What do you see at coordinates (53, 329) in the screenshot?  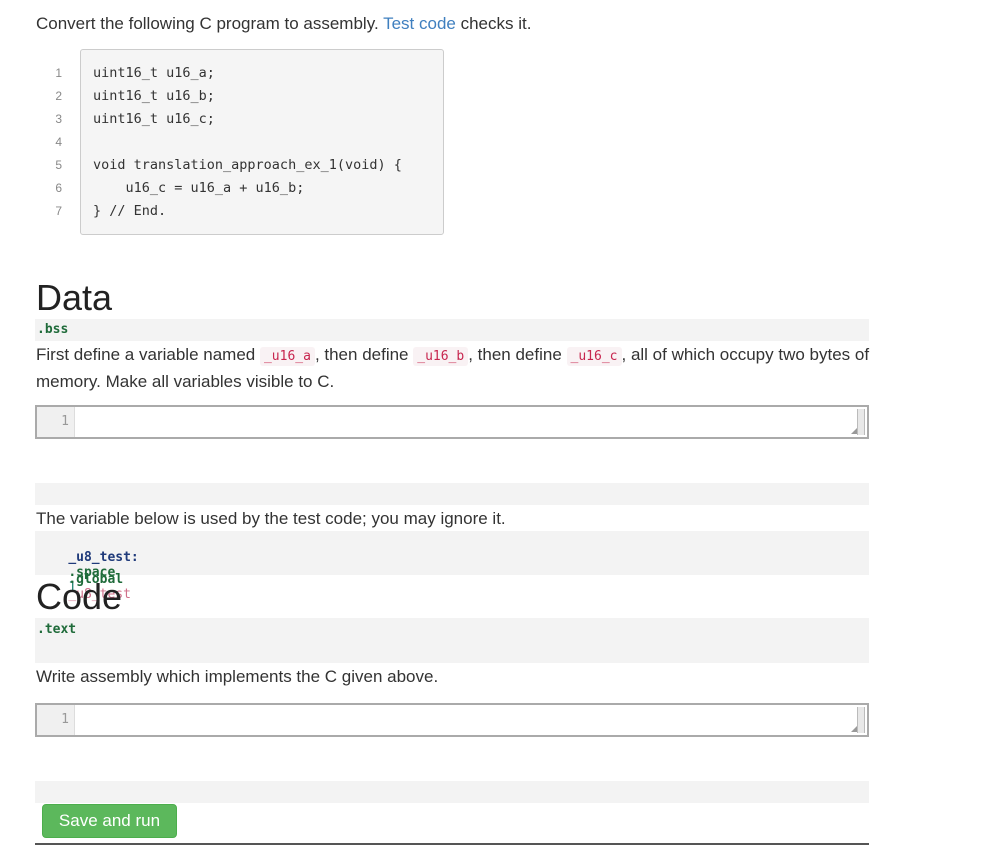 I see `bss-directive: .bss` at bounding box center [53, 329].